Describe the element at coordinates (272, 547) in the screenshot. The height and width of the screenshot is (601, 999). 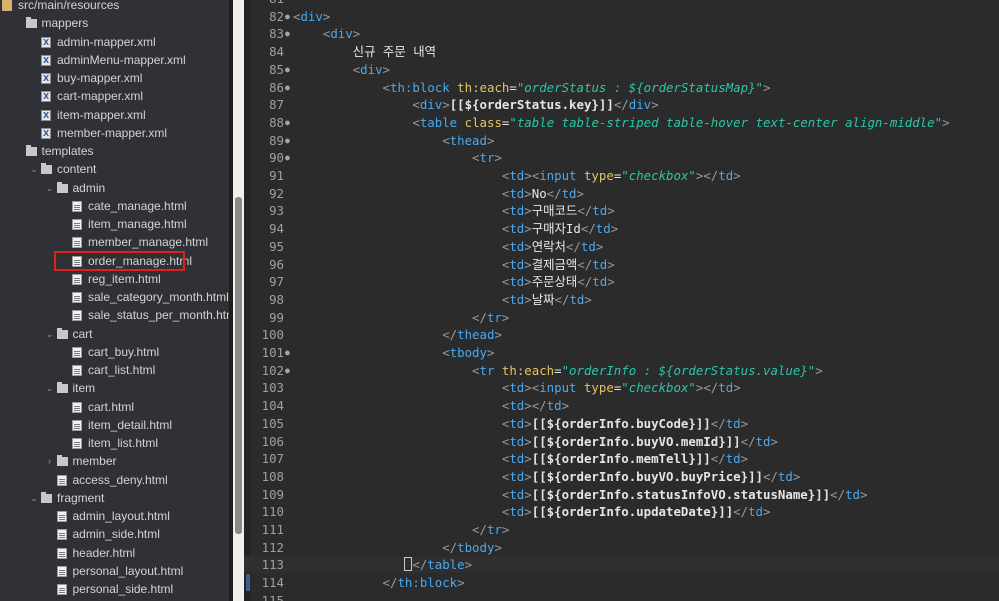
I see `line-number: 112` at that location.